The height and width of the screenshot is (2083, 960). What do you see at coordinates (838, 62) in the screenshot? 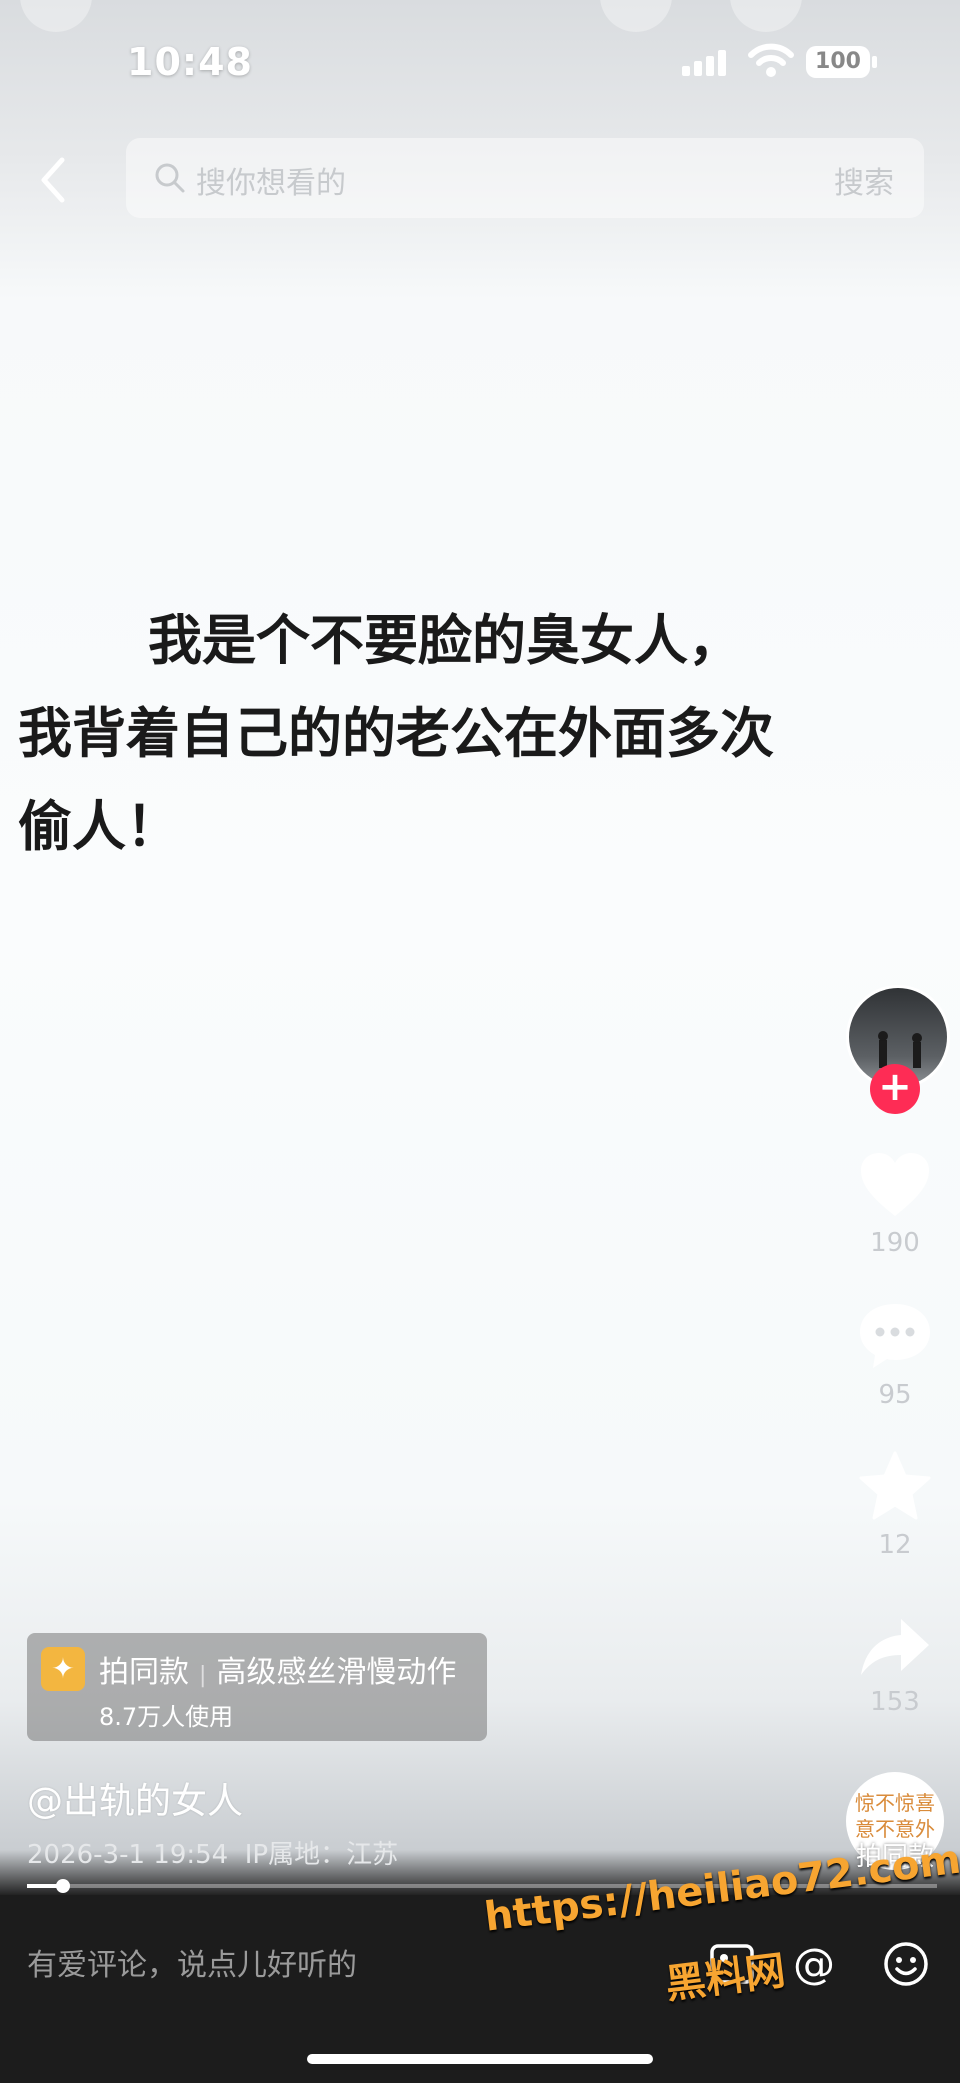
I see `battery-indicator: 100` at bounding box center [838, 62].